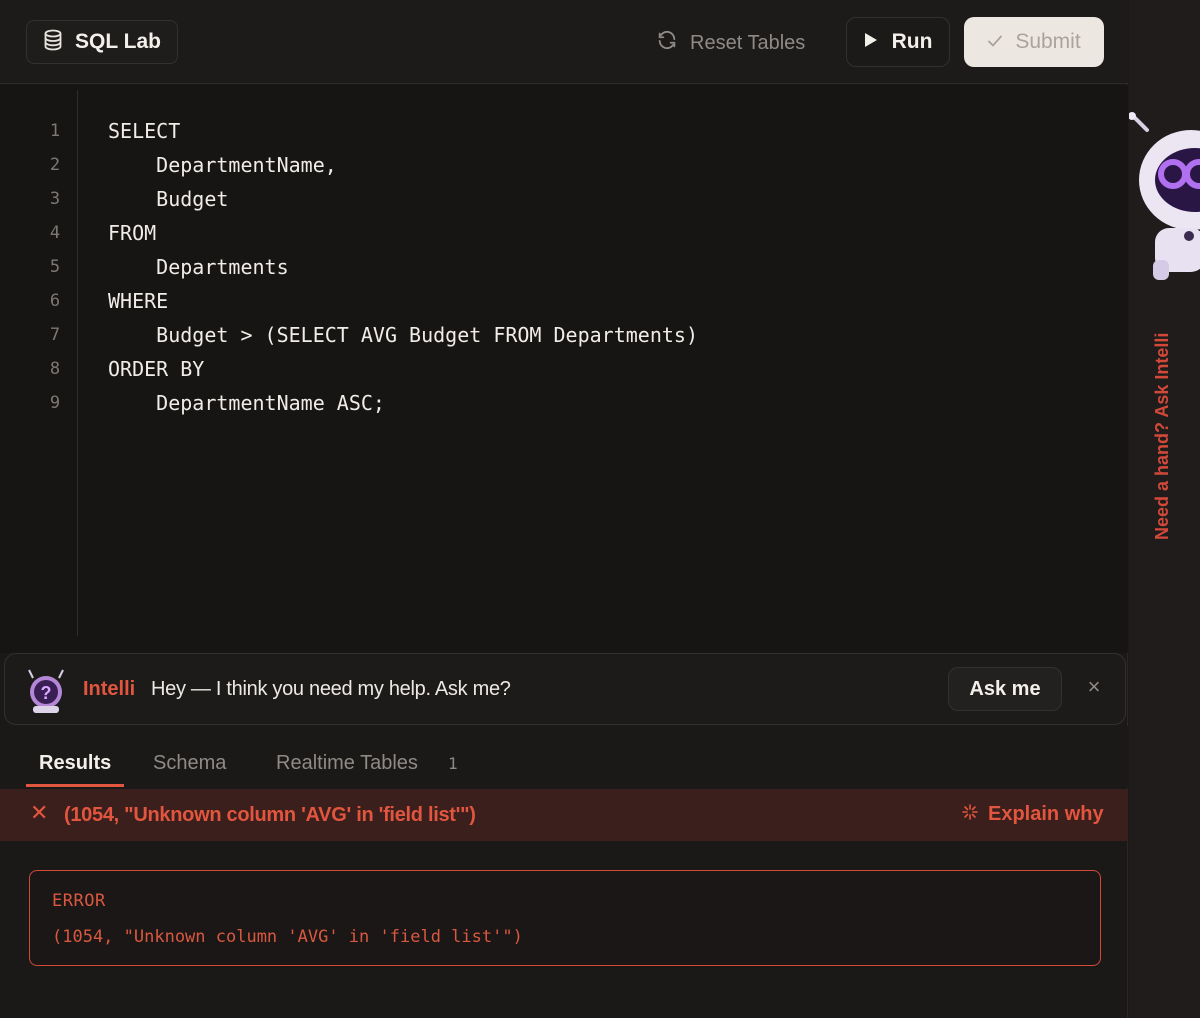  What do you see at coordinates (77, 363) in the screenshot?
I see `gutter-divider` at bounding box center [77, 363].